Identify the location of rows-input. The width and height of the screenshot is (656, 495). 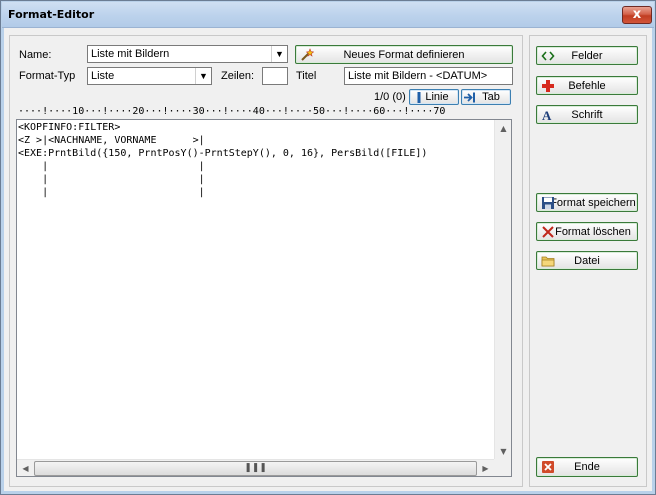
(275, 76).